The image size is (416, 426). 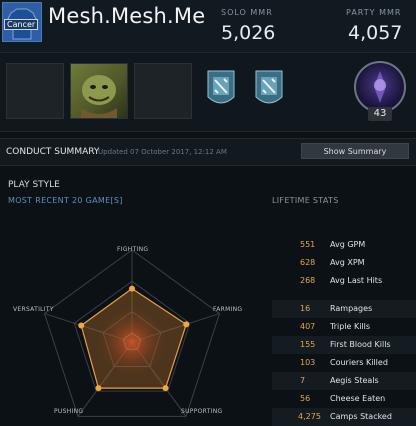 I want to click on stat-value: 103, so click(x=308, y=362).